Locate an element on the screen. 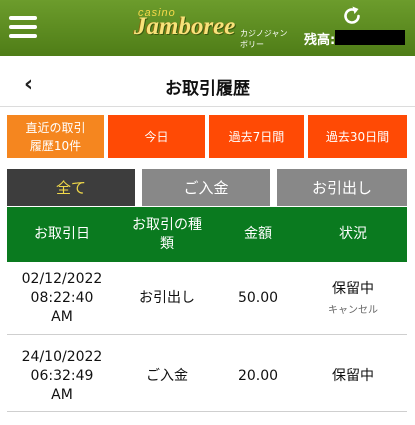 The width and height of the screenshot is (415, 425). period-label: 今日 is located at coordinates (156, 136).